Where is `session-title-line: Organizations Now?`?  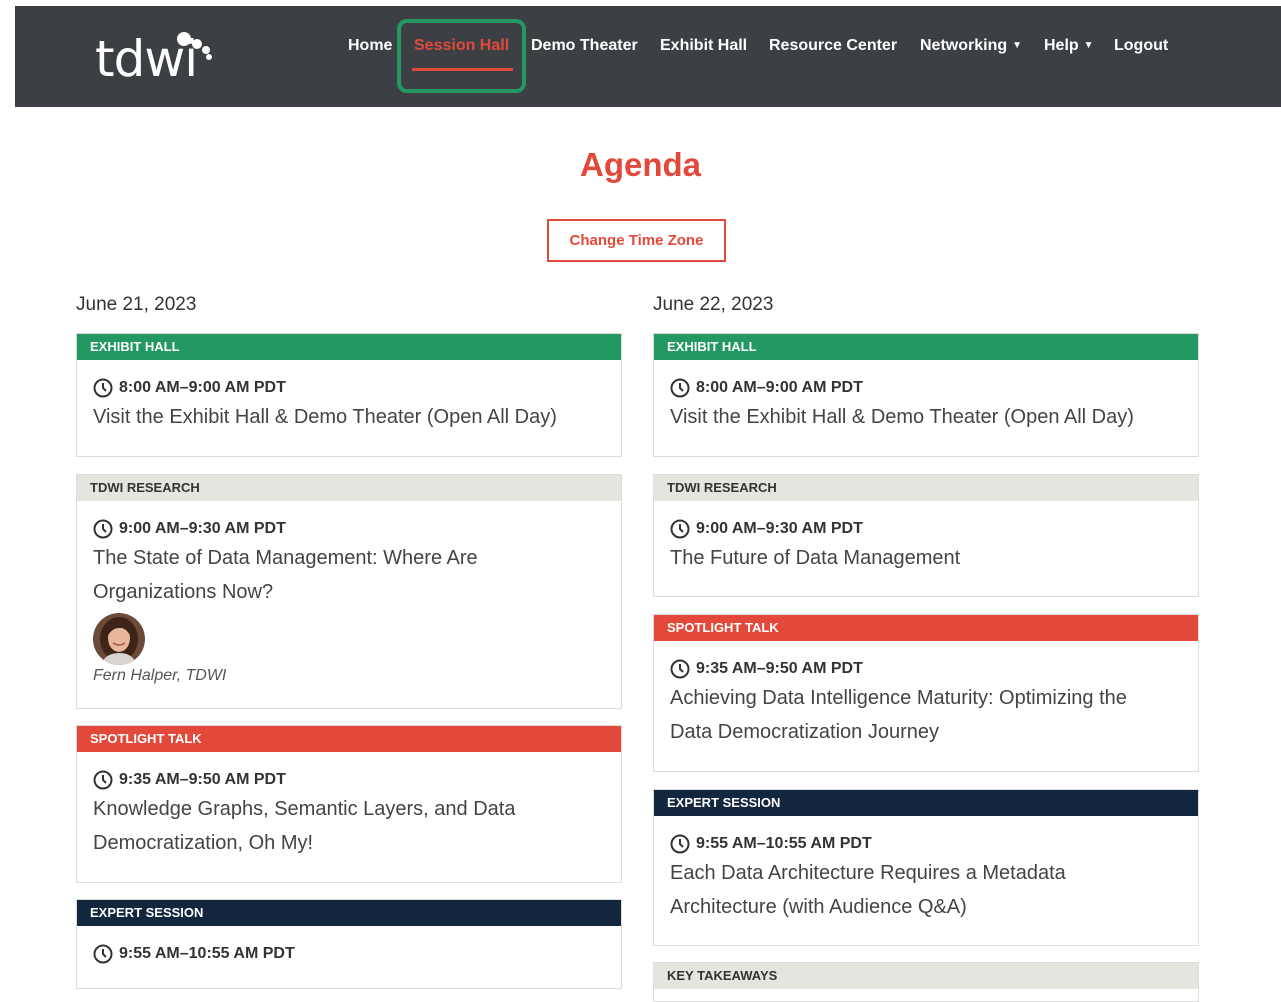 session-title-line: Organizations Now? is located at coordinates (183, 592).